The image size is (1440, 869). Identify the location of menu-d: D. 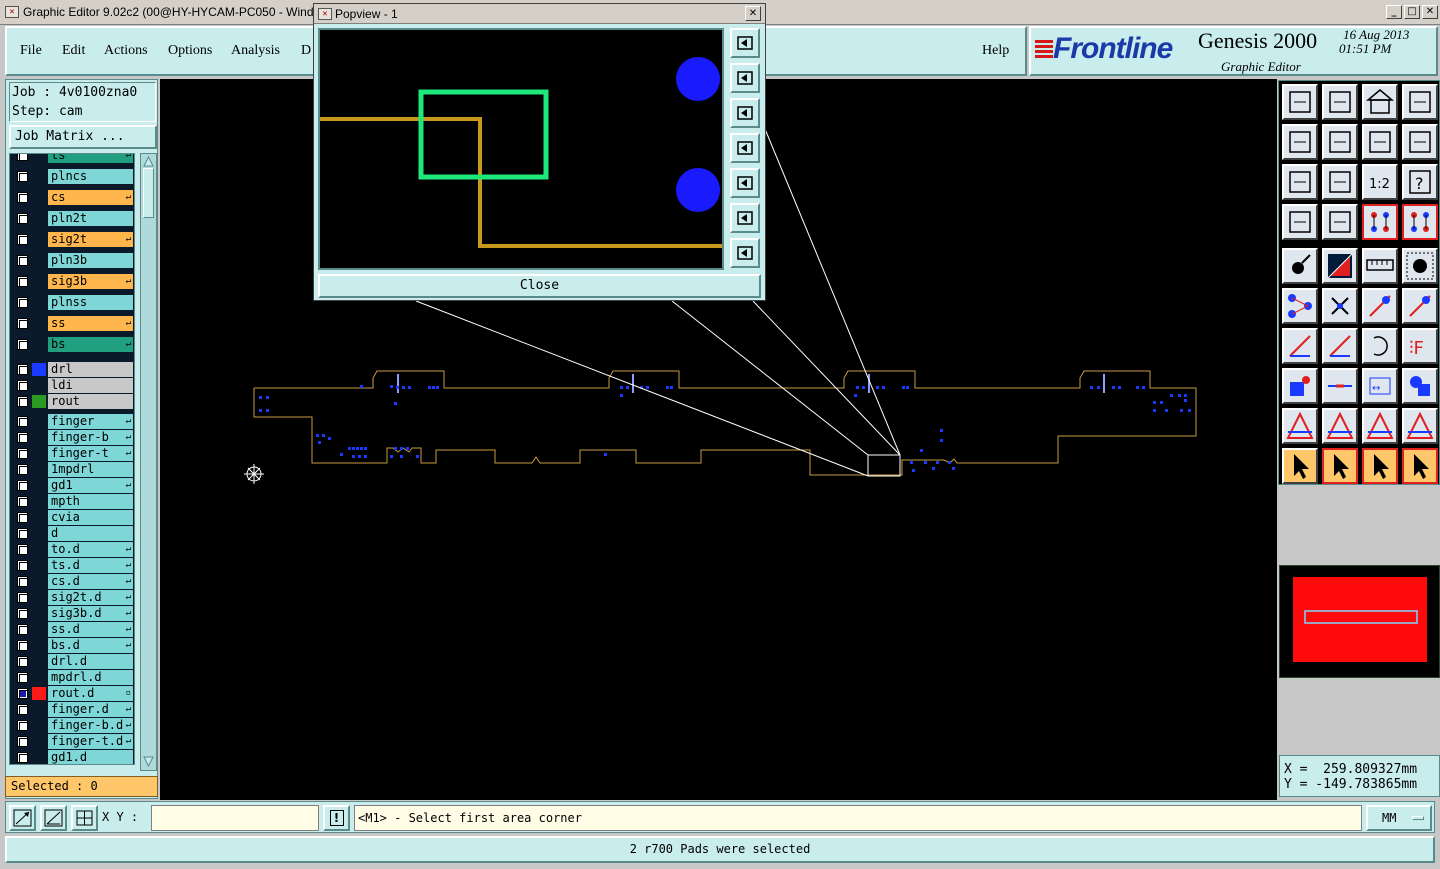
(306, 51).